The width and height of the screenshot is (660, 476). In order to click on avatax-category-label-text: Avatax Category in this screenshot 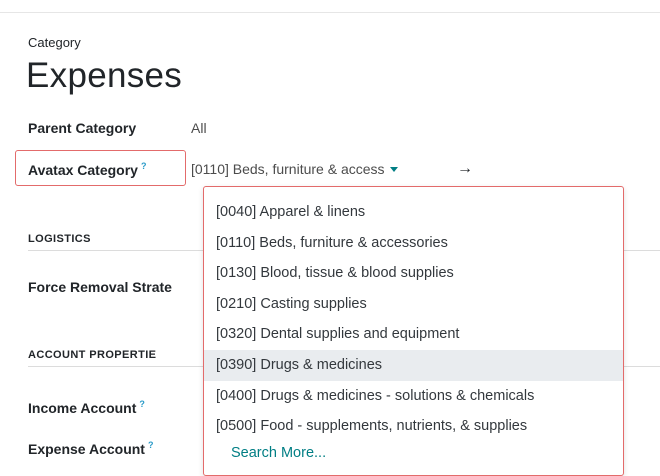, I will do `click(83, 170)`.